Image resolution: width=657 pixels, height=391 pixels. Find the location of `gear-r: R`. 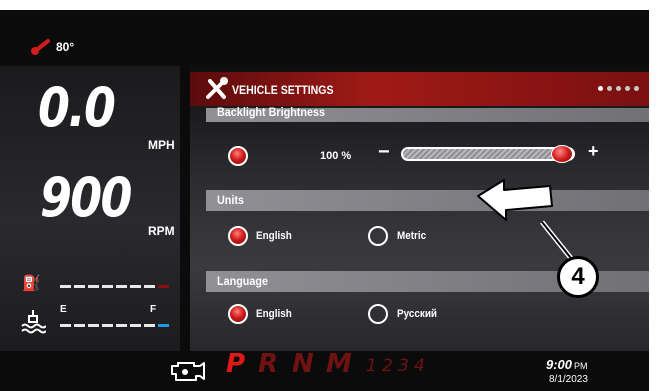

gear-r: R is located at coordinates (268, 364).